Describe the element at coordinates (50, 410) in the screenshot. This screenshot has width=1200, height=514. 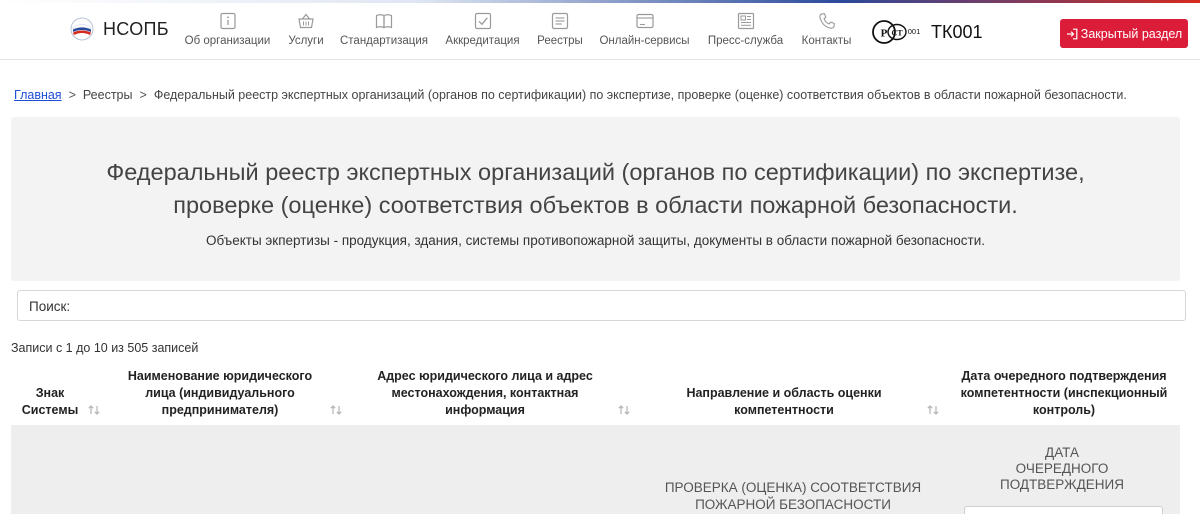
I see `header-line: Системы` at that location.